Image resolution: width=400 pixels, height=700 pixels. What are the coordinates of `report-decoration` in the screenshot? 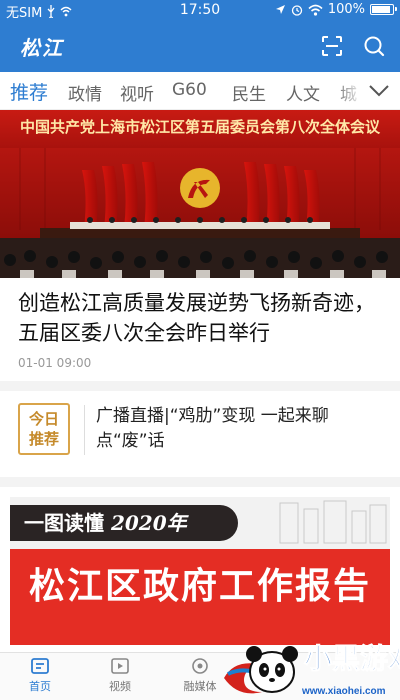 It's located at (333, 522).